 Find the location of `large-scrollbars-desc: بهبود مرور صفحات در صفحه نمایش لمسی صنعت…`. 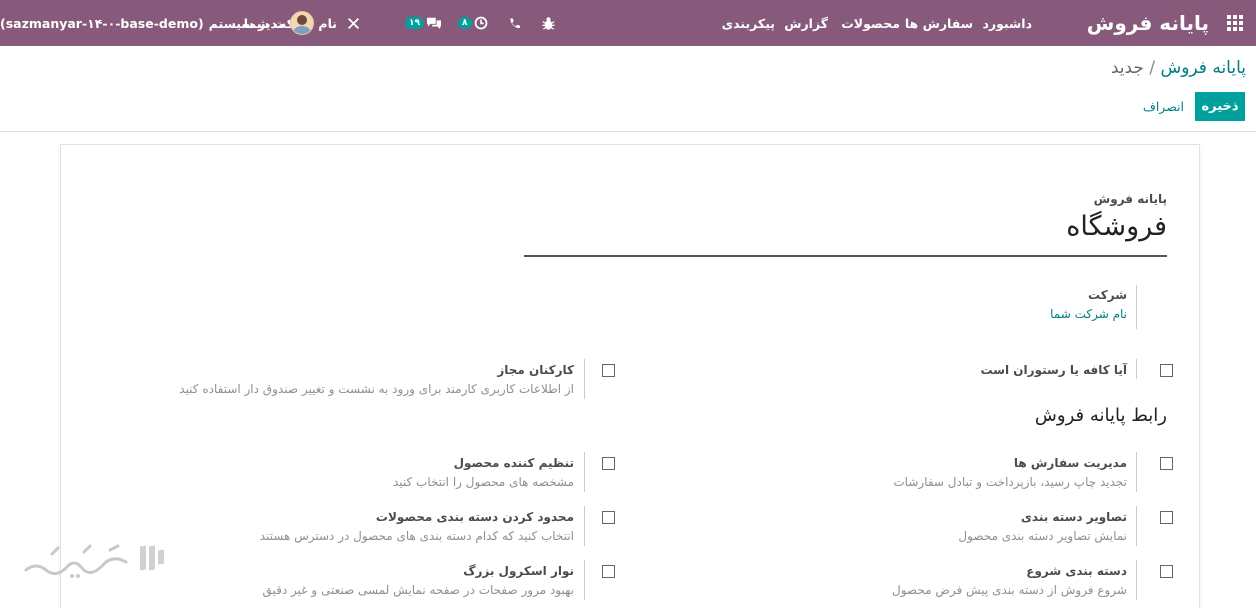

large-scrollbars-desc: بهبود مرور صفحات در صفحه نمایش لمسی صنعت… is located at coordinates (418, 590).